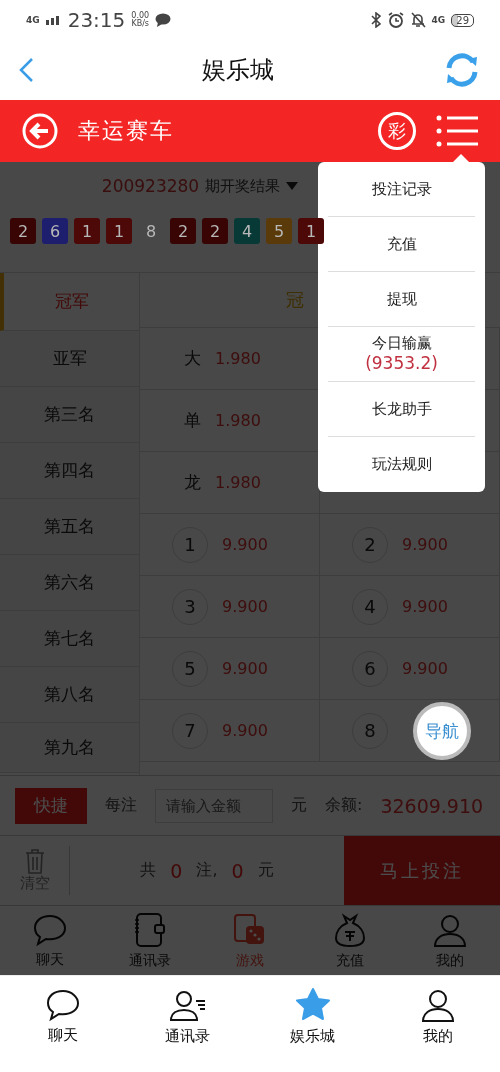 The width and height of the screenshot is (500, 1072). Describe the element at coordinates (243, 186) in the screenshot. I see `result-label: 期开奖结果` at that location.